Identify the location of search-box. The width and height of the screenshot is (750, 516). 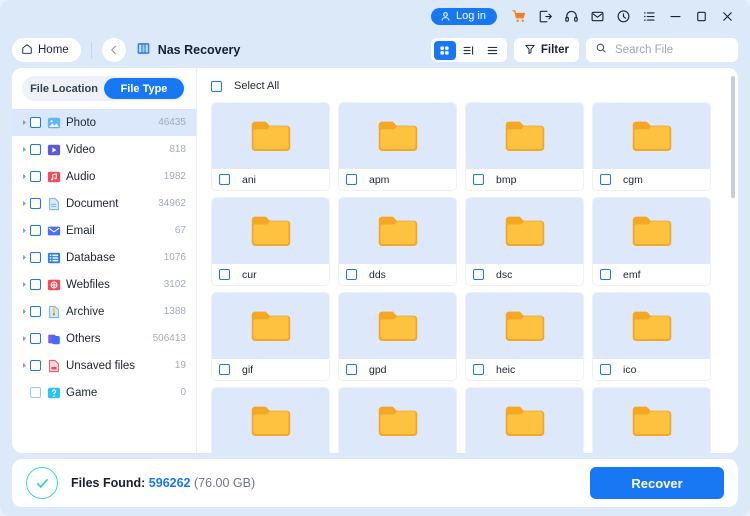
(662, 50).